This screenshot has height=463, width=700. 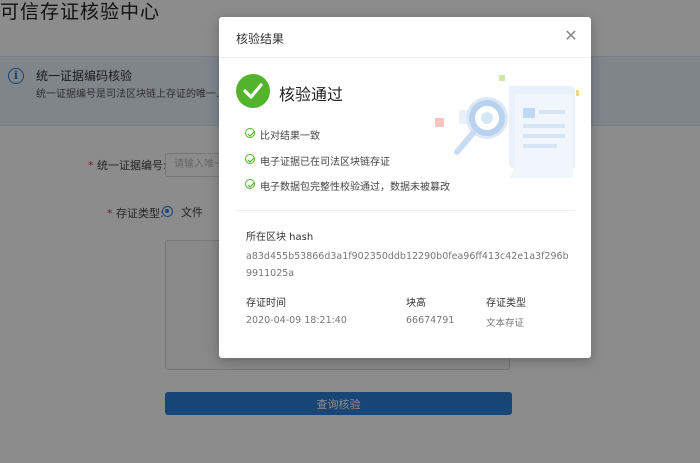 I want to click on verification-status: 核验通过, so click(x=311, y=94).